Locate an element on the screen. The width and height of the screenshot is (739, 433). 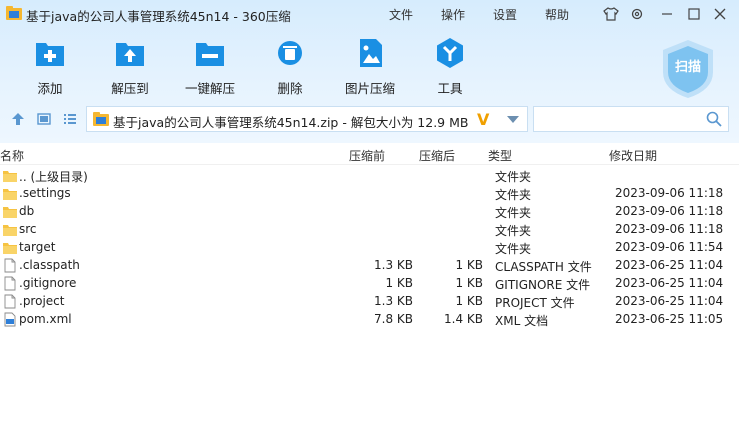
file-row: src 文件夹 2023-09-06 11:18 is located at coordinates (369, 230).